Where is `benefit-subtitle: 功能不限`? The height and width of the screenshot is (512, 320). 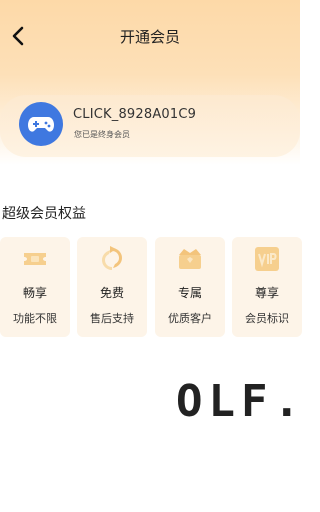 benefit-subtitle: 功能不限 is located at coordinates (35, 318).